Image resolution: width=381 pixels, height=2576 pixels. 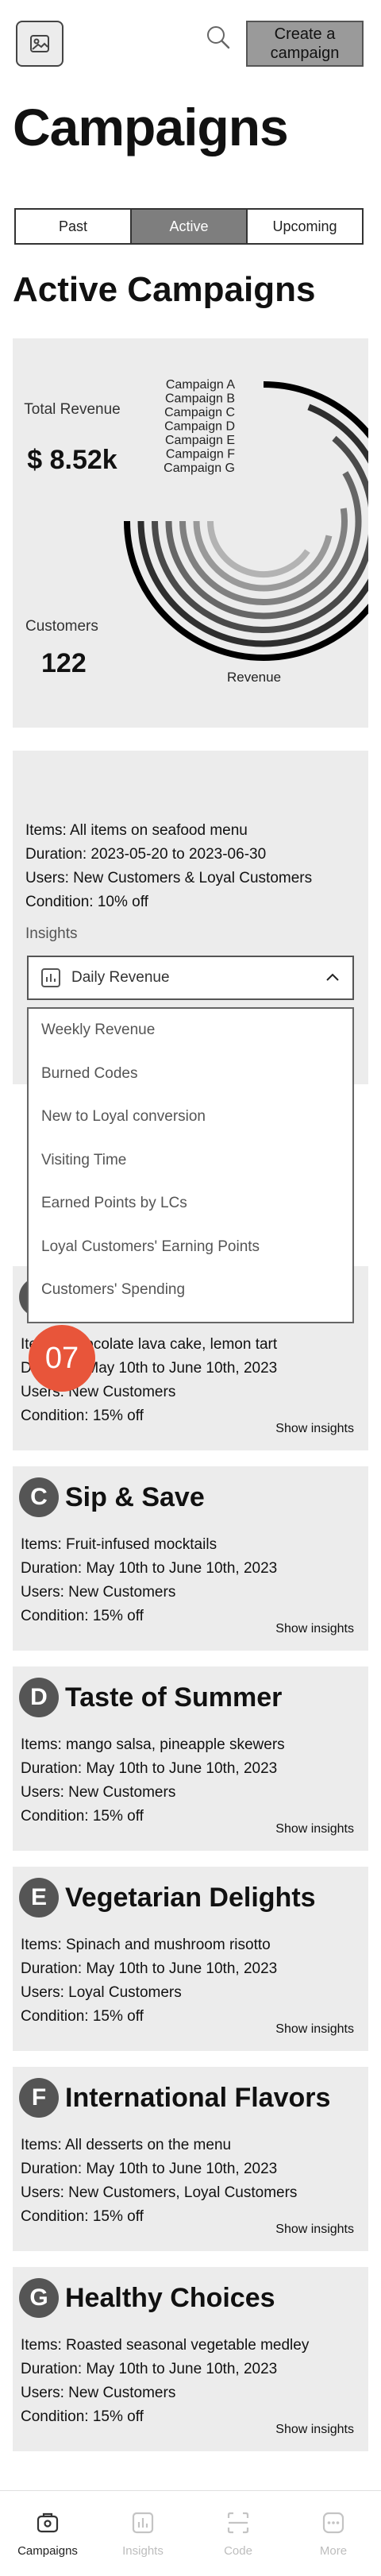 I want to click on image-icon, so click(x=39, y=43).